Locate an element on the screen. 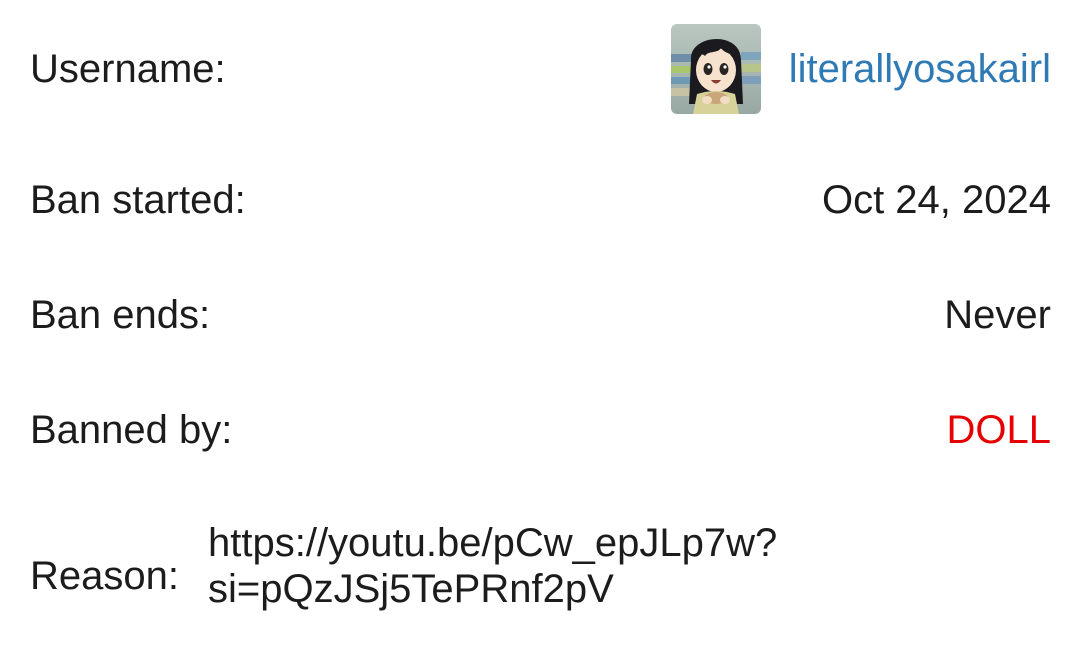  banned-by-label: Banned by: is located at coordinates (131, 430).